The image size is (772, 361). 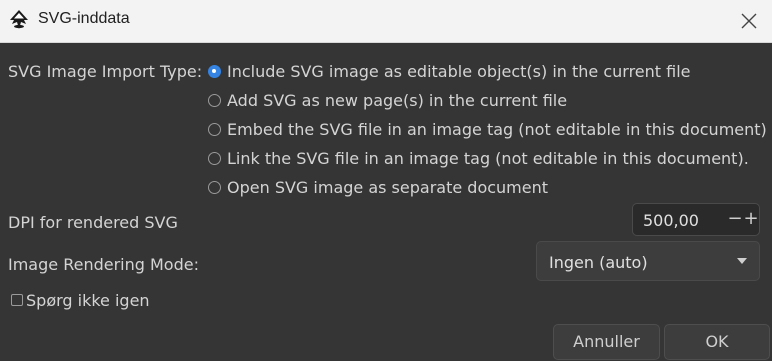 I want to click on import-type-label: SVG Image Import Type:, so click(x=105, y=71).